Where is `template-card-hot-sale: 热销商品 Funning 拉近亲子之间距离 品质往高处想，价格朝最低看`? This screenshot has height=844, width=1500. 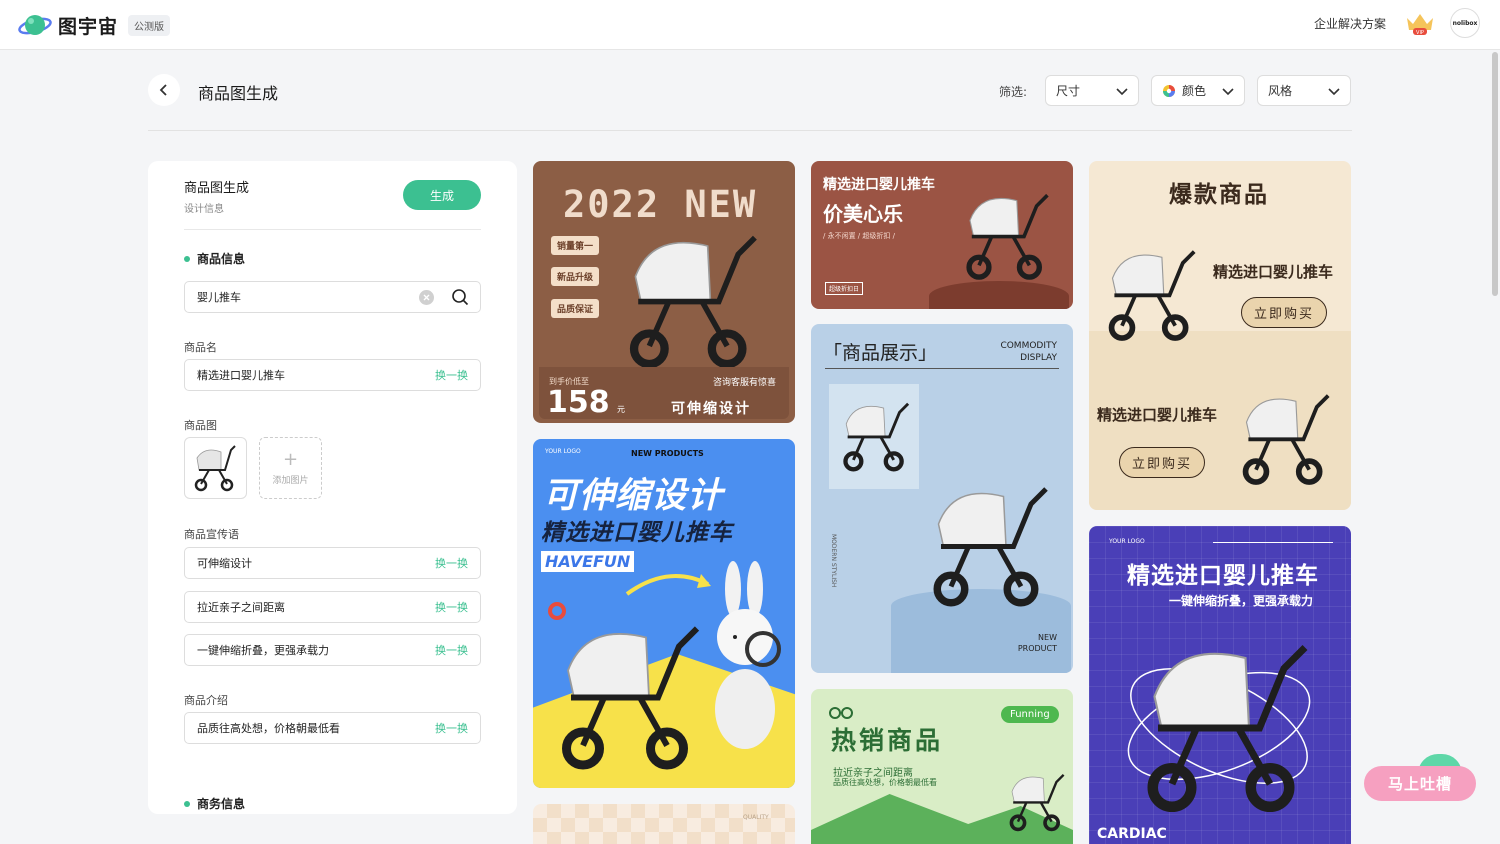
template-card-hot-sale: 热销商品 Funning 拉近亲子之间距离 品质往高处想，价格朝最低看 is located at coordinates (942, 766).